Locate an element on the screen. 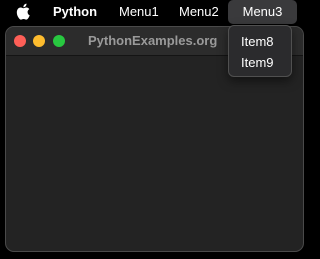 The image size is (320, 259). maximize-window-button is located at coordinates (59, 41).